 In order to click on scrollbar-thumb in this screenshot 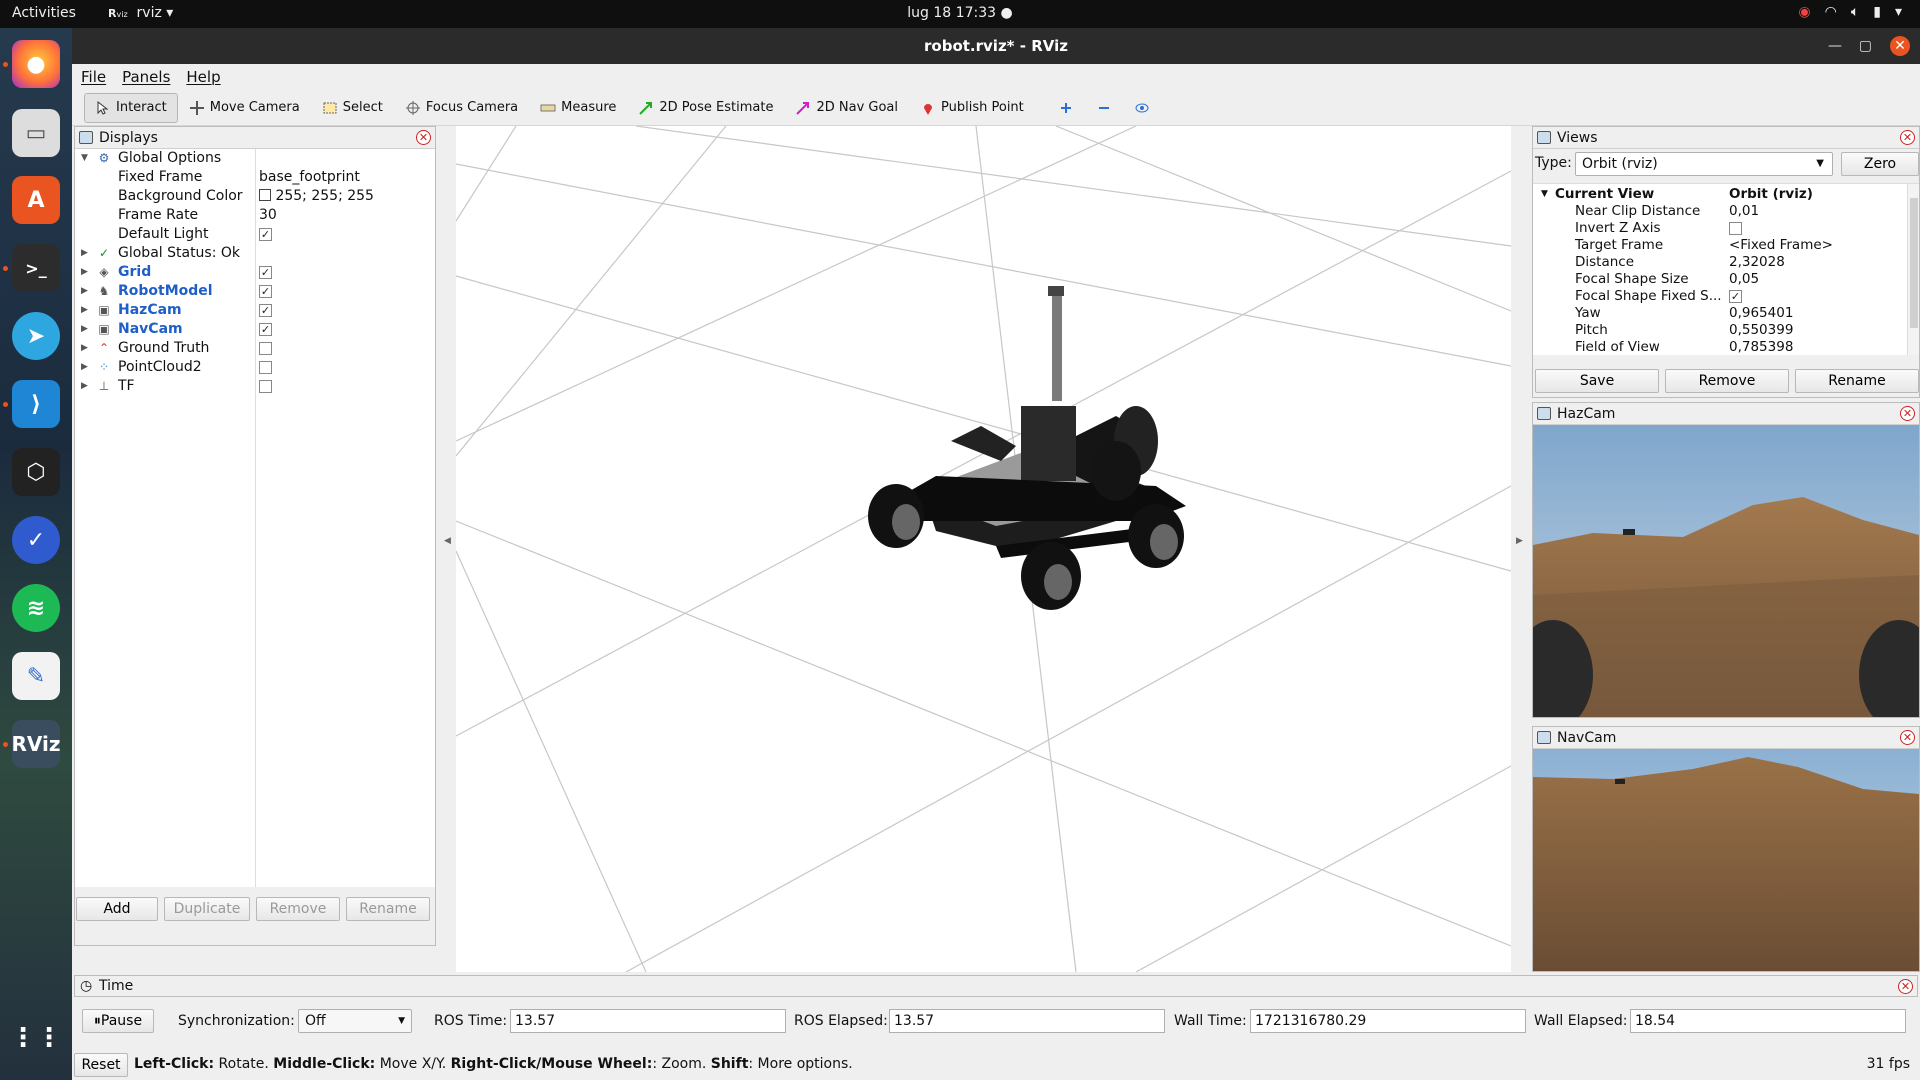, I will do `click(1914, 263)`.